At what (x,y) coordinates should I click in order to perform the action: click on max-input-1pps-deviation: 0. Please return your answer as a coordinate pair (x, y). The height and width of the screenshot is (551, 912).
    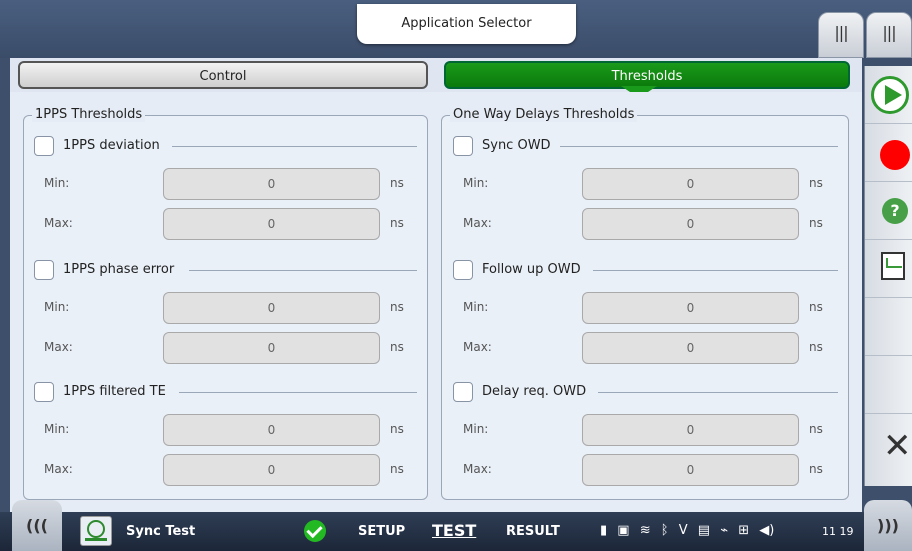
    Looking at the image, I should click on (271, 224).